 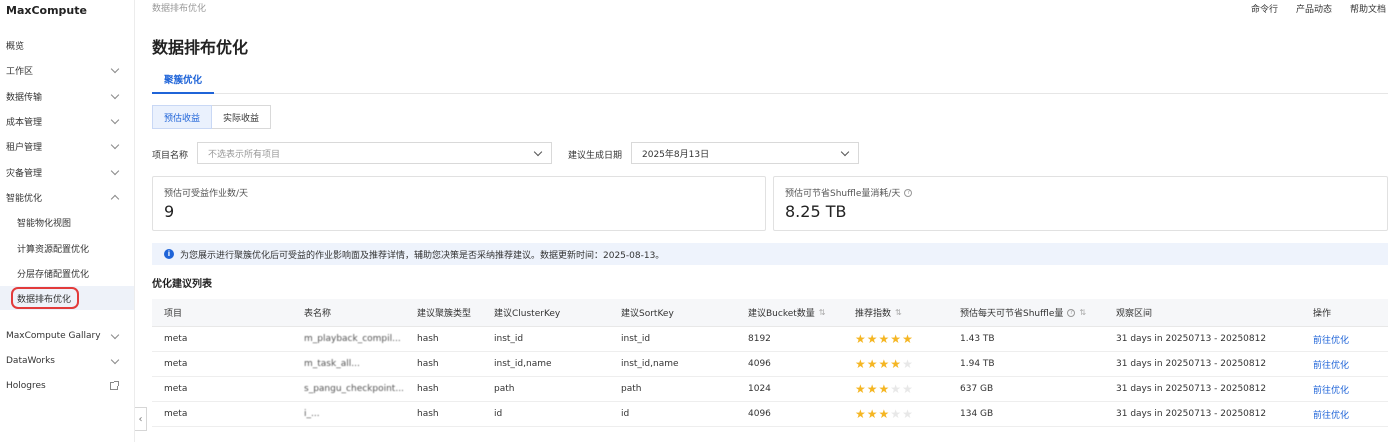 I want to click on benefit-segmented-control: 预估收益 实际收益, so click(x=212, y=117).